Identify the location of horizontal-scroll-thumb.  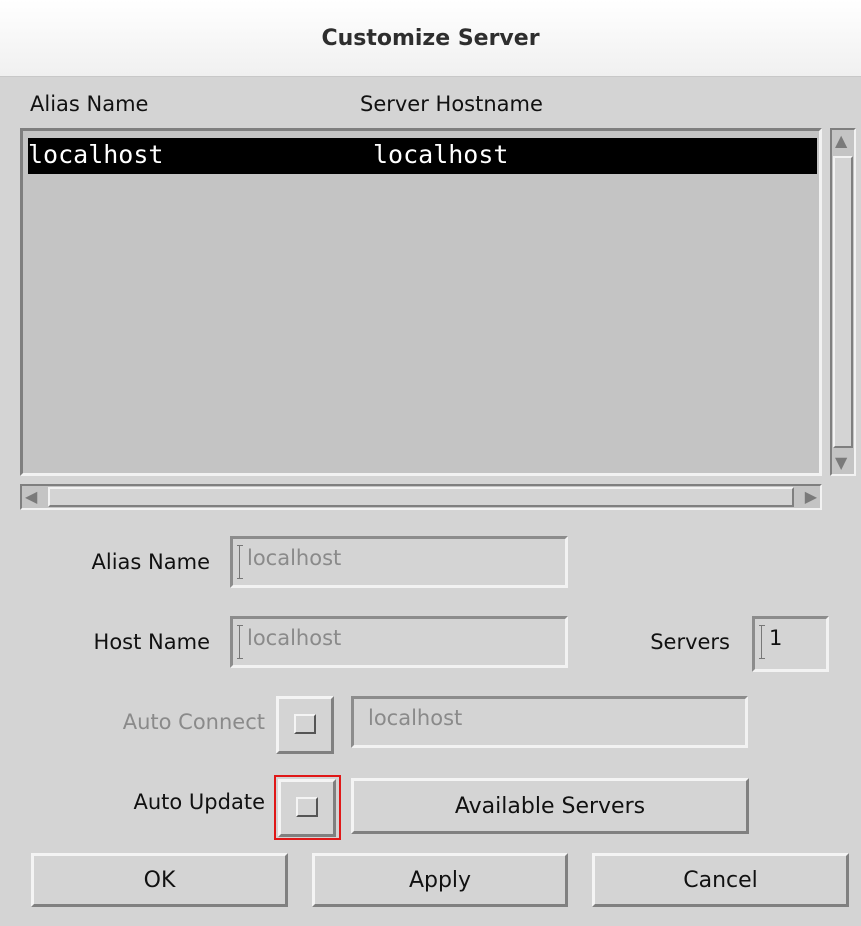
(421, 497).